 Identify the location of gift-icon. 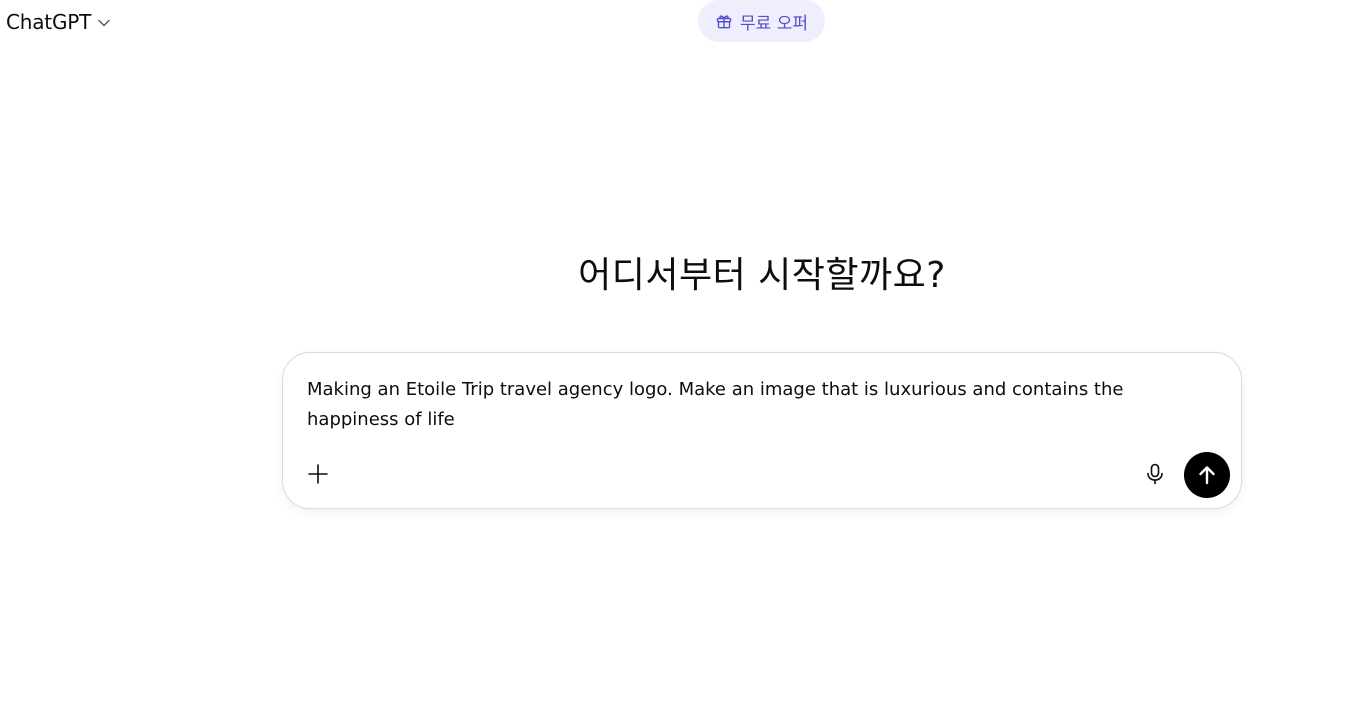
(724, 21).